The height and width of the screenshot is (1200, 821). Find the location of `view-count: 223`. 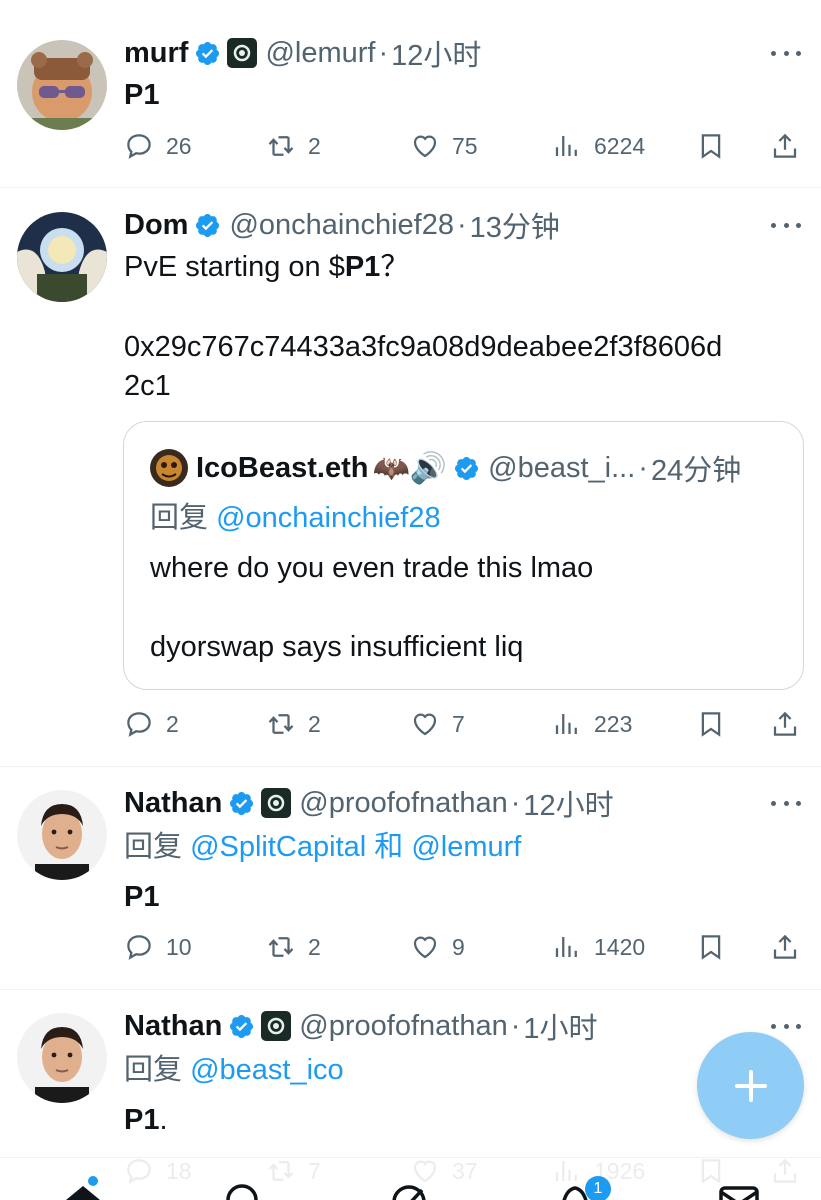

view-count: 223 is located at coordinates (613, 723).